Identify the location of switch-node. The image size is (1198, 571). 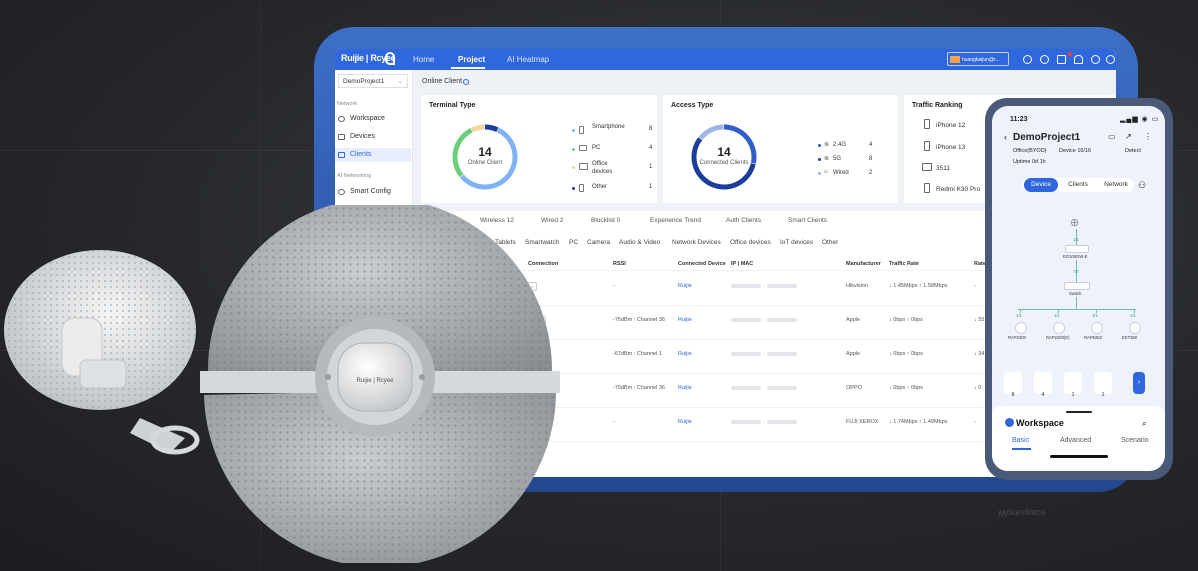
(1077, 286).